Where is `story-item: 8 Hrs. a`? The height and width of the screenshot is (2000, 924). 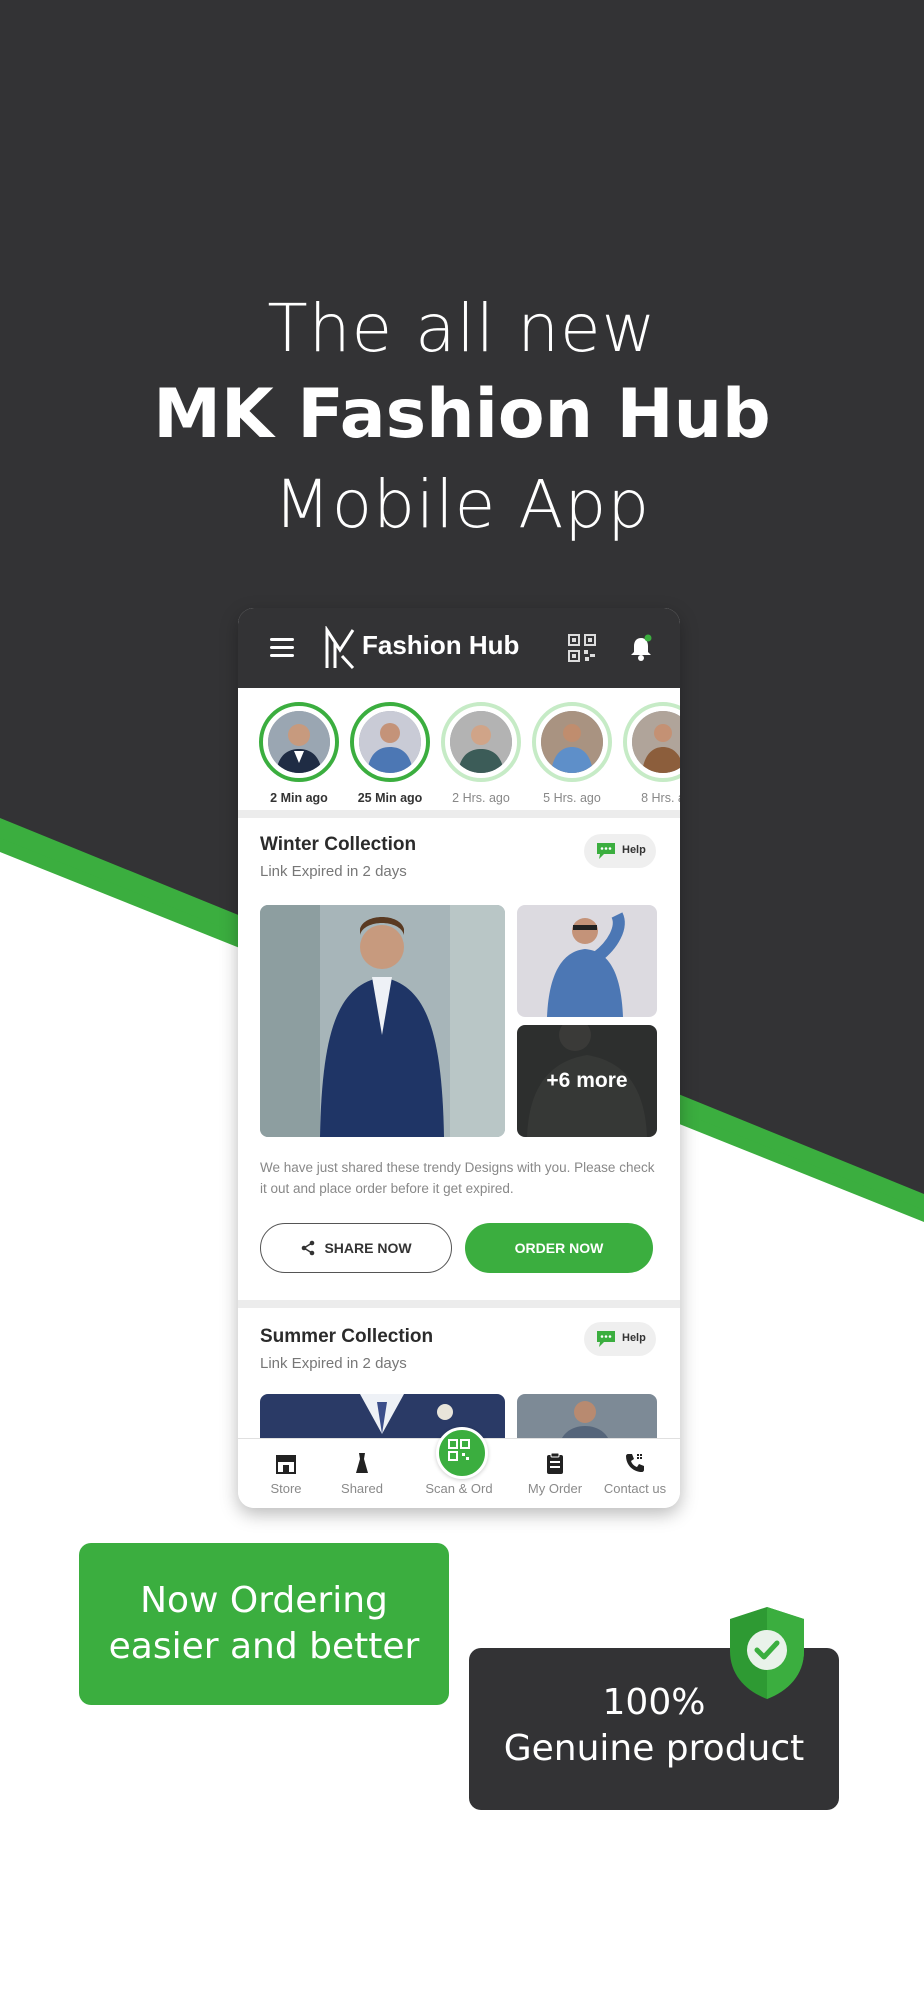 story-item: 8 Hrs. a is located at coordinates (651, 753).